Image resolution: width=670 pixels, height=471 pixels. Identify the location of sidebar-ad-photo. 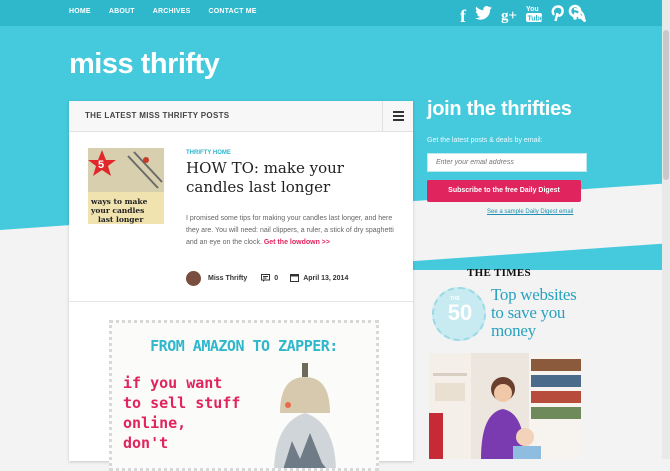
(505, 406).